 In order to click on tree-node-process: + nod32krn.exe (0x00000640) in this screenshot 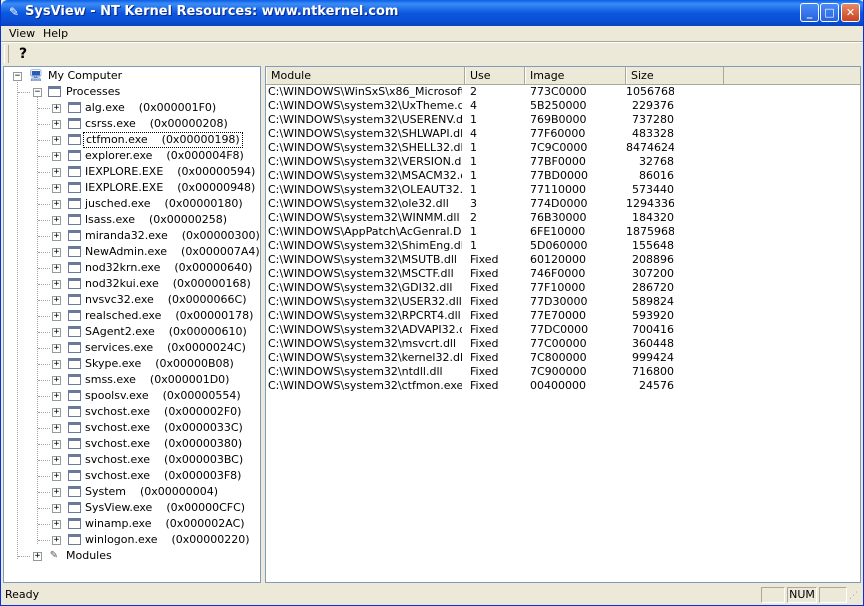, I will do `click(129, 268)`.